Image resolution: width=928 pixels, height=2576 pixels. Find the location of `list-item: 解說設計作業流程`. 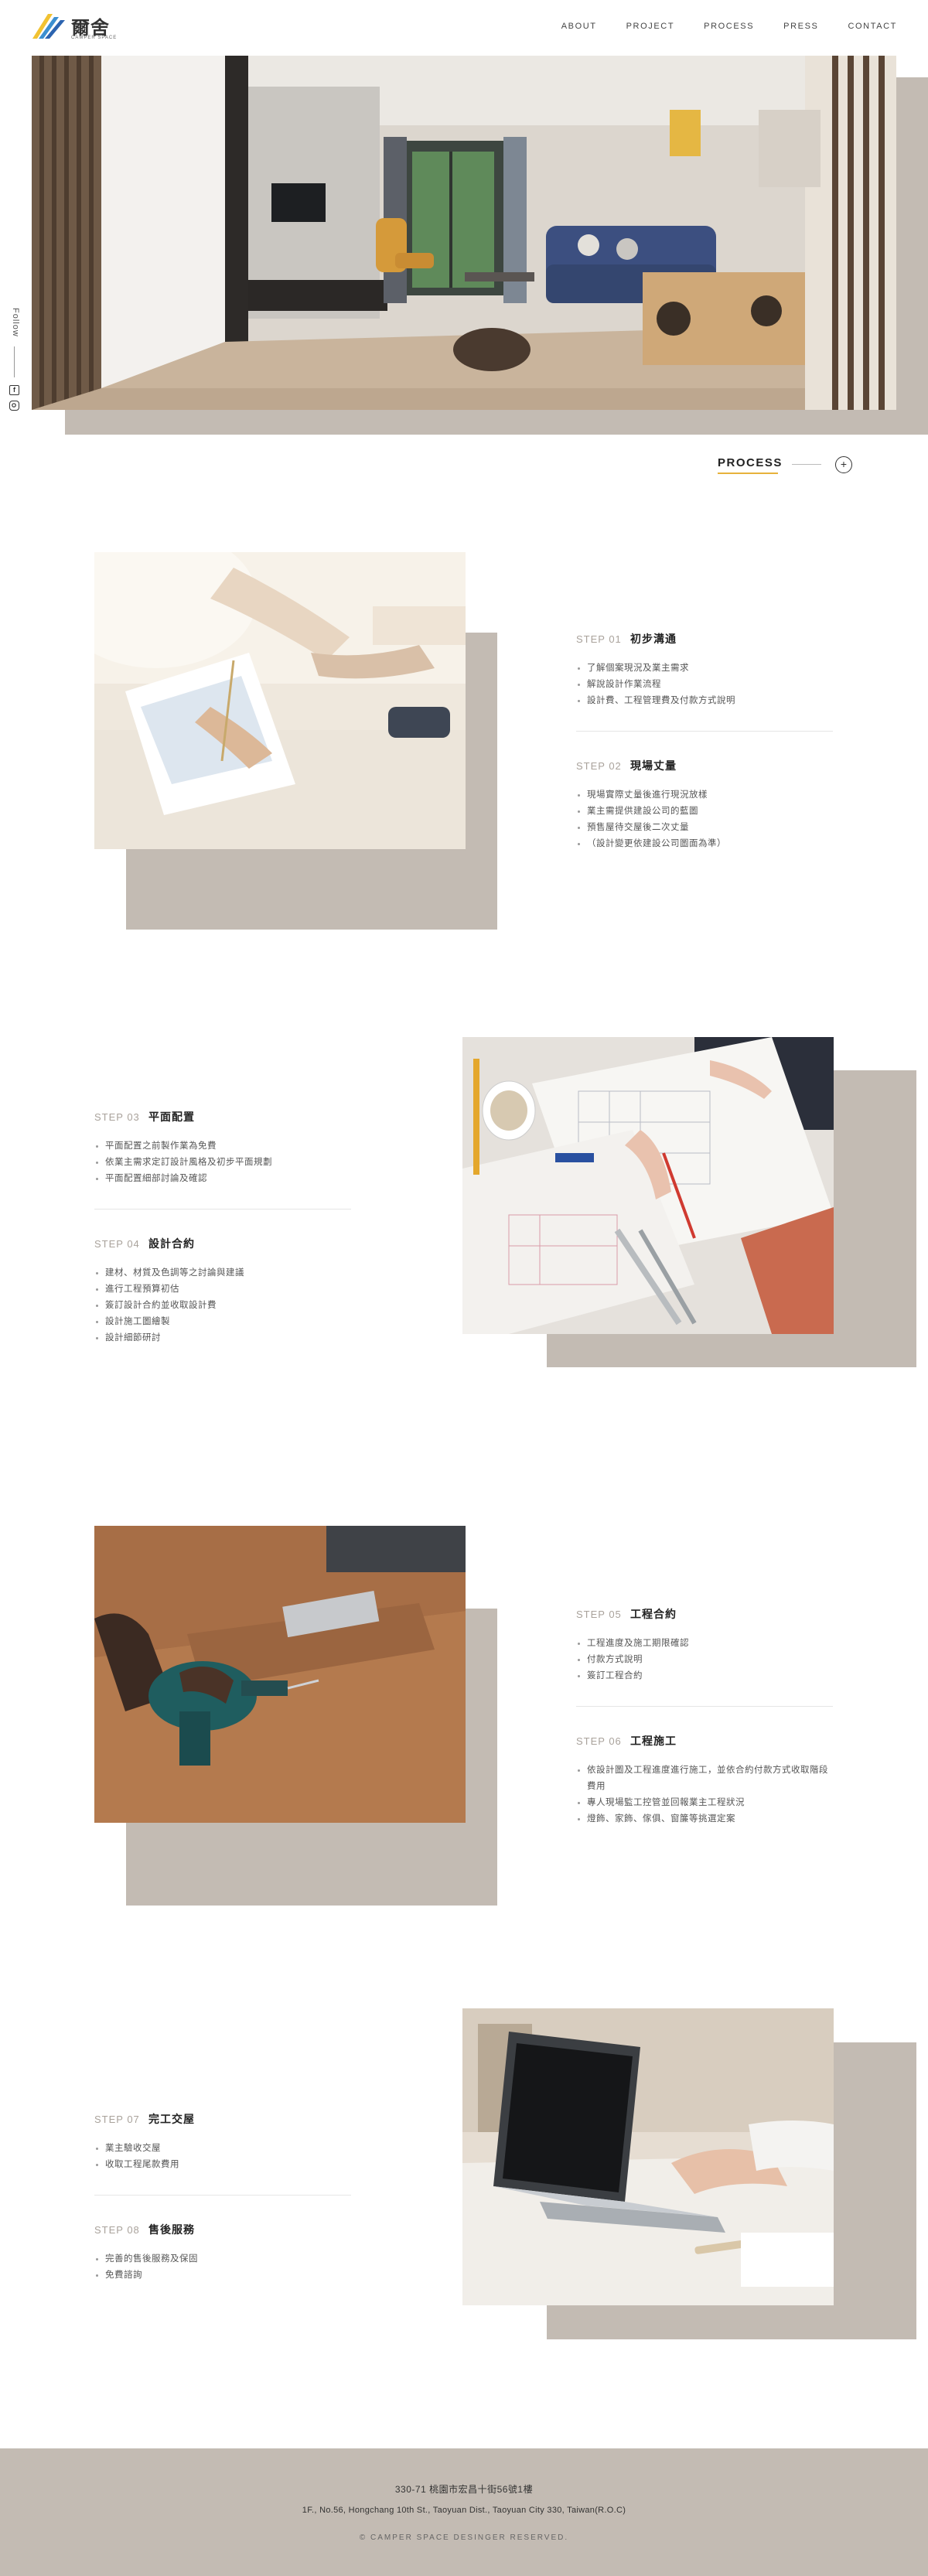

list-item: 解說設計作業流程 is located at coordinates (704, 685).